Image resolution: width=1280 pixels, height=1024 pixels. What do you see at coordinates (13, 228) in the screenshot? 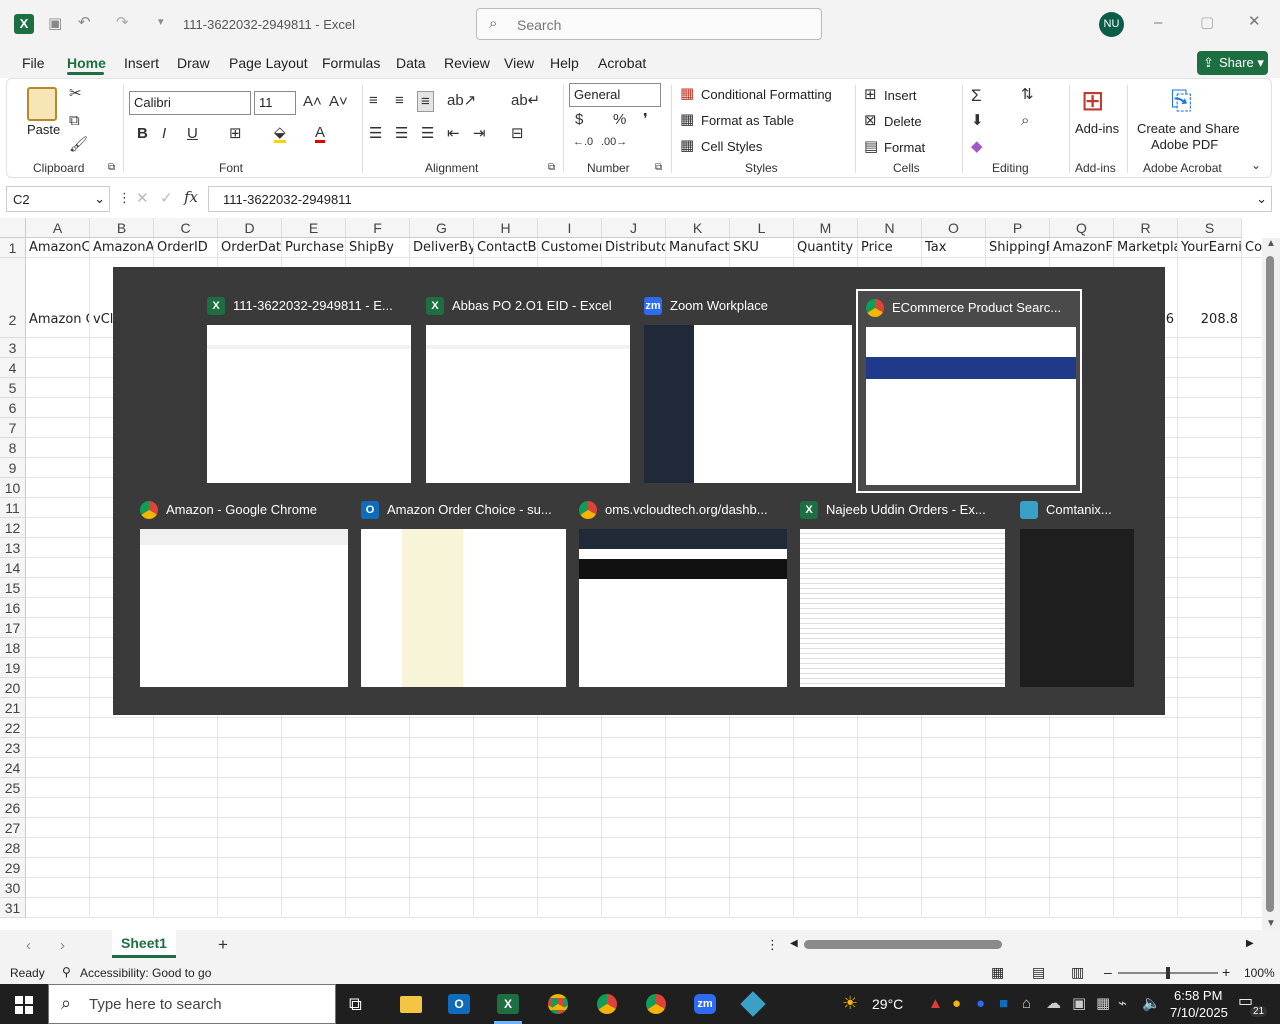
I see `select-all-corner` at bounding box center [13, 228].